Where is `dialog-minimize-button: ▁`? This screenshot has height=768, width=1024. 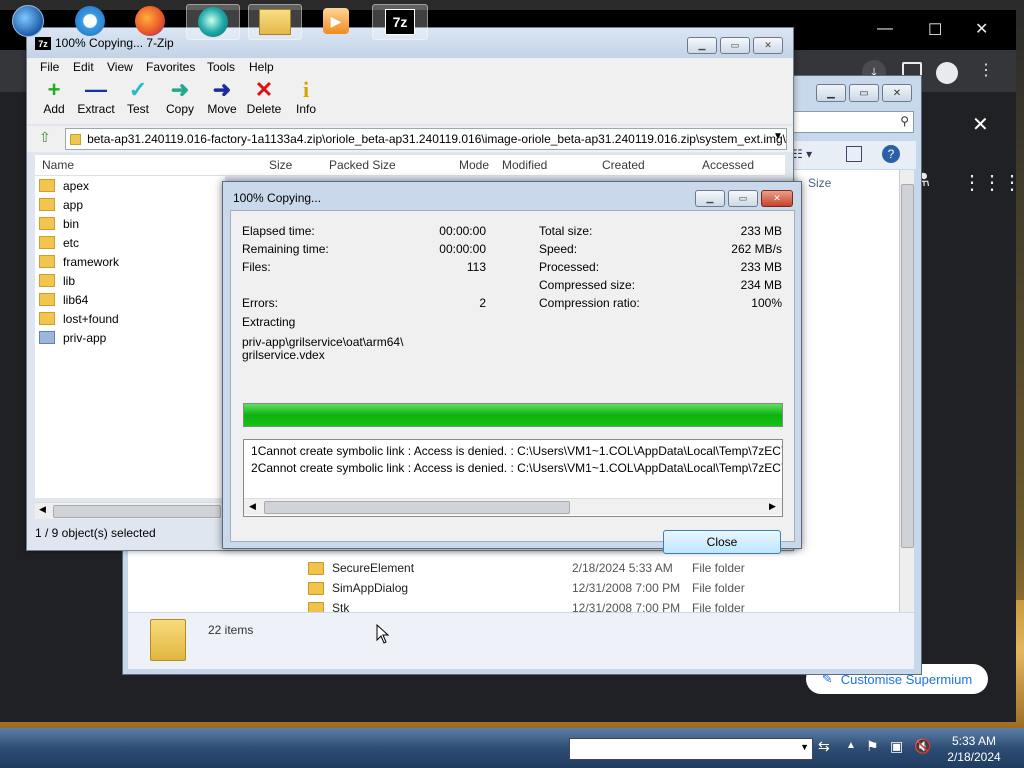 dialog-minimize-button: ▁ is located at coordinates (710, 198).